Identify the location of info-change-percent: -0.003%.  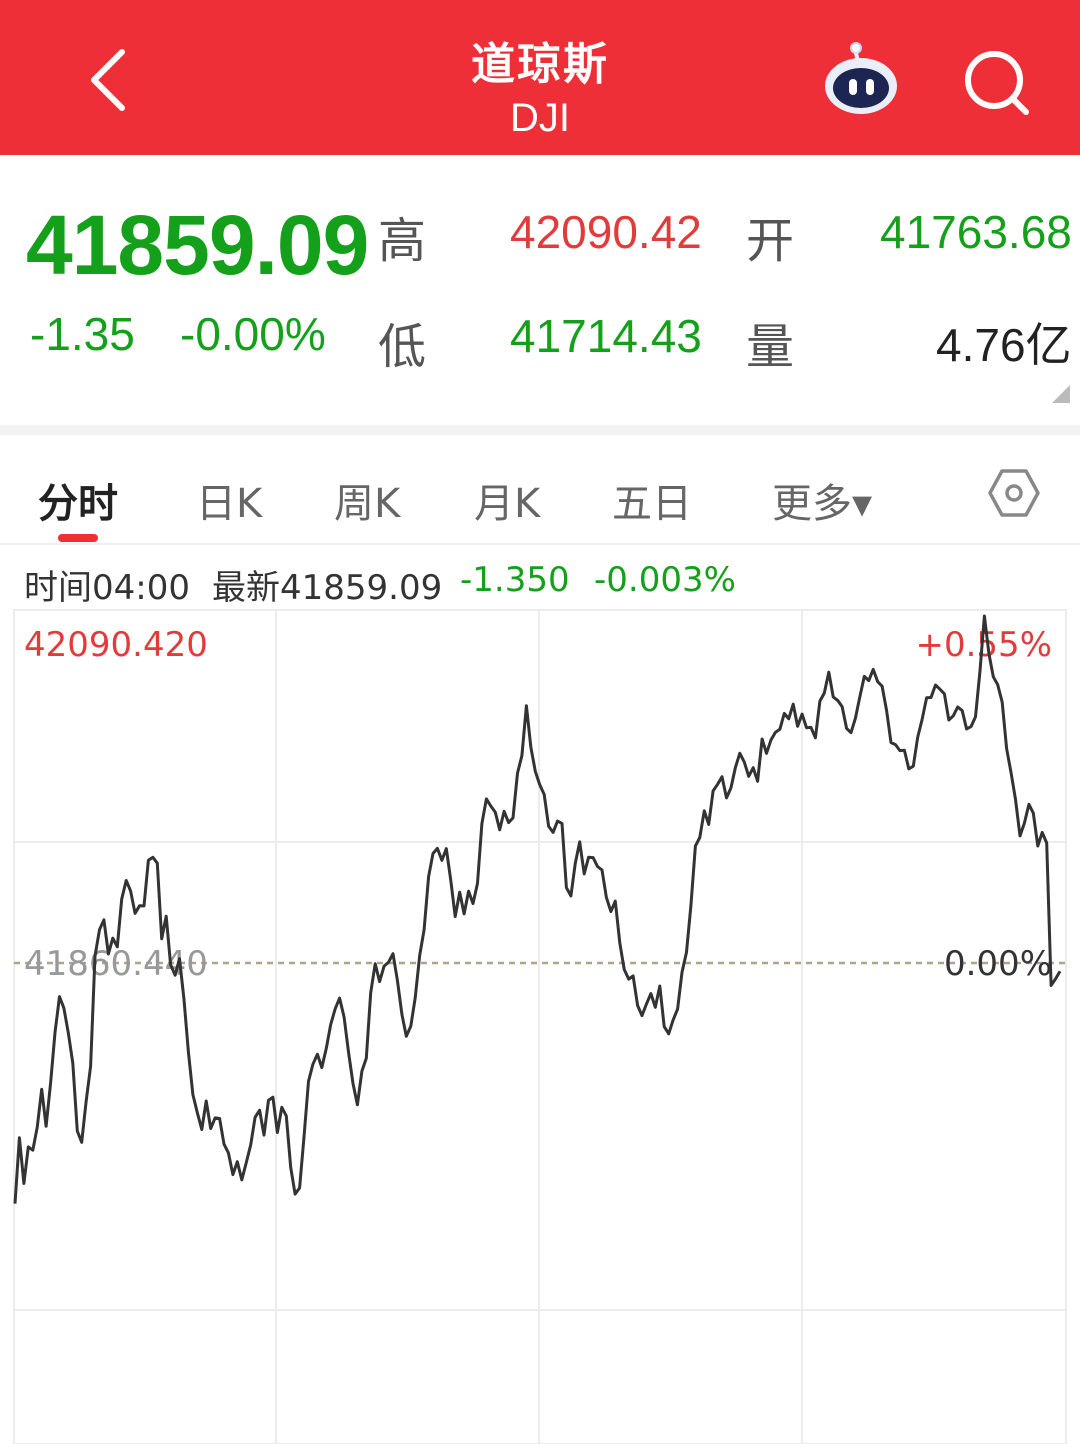
(665, 580).